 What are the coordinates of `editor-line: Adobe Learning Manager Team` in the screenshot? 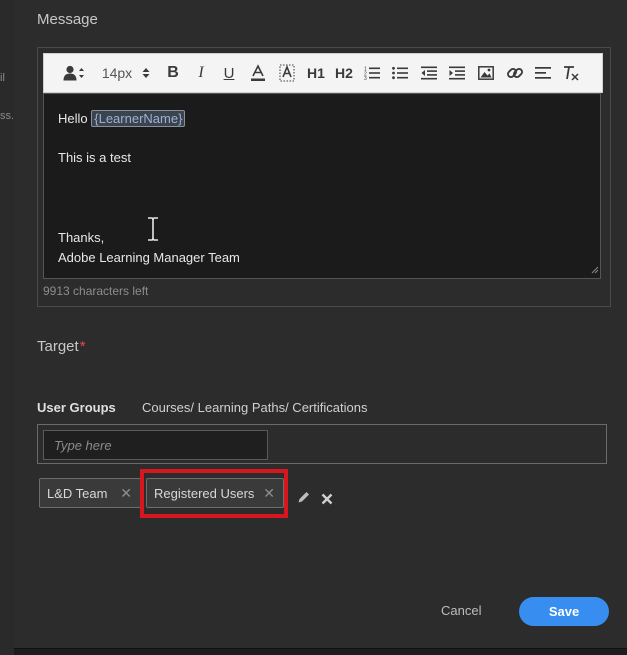 It's located at (149, 257).